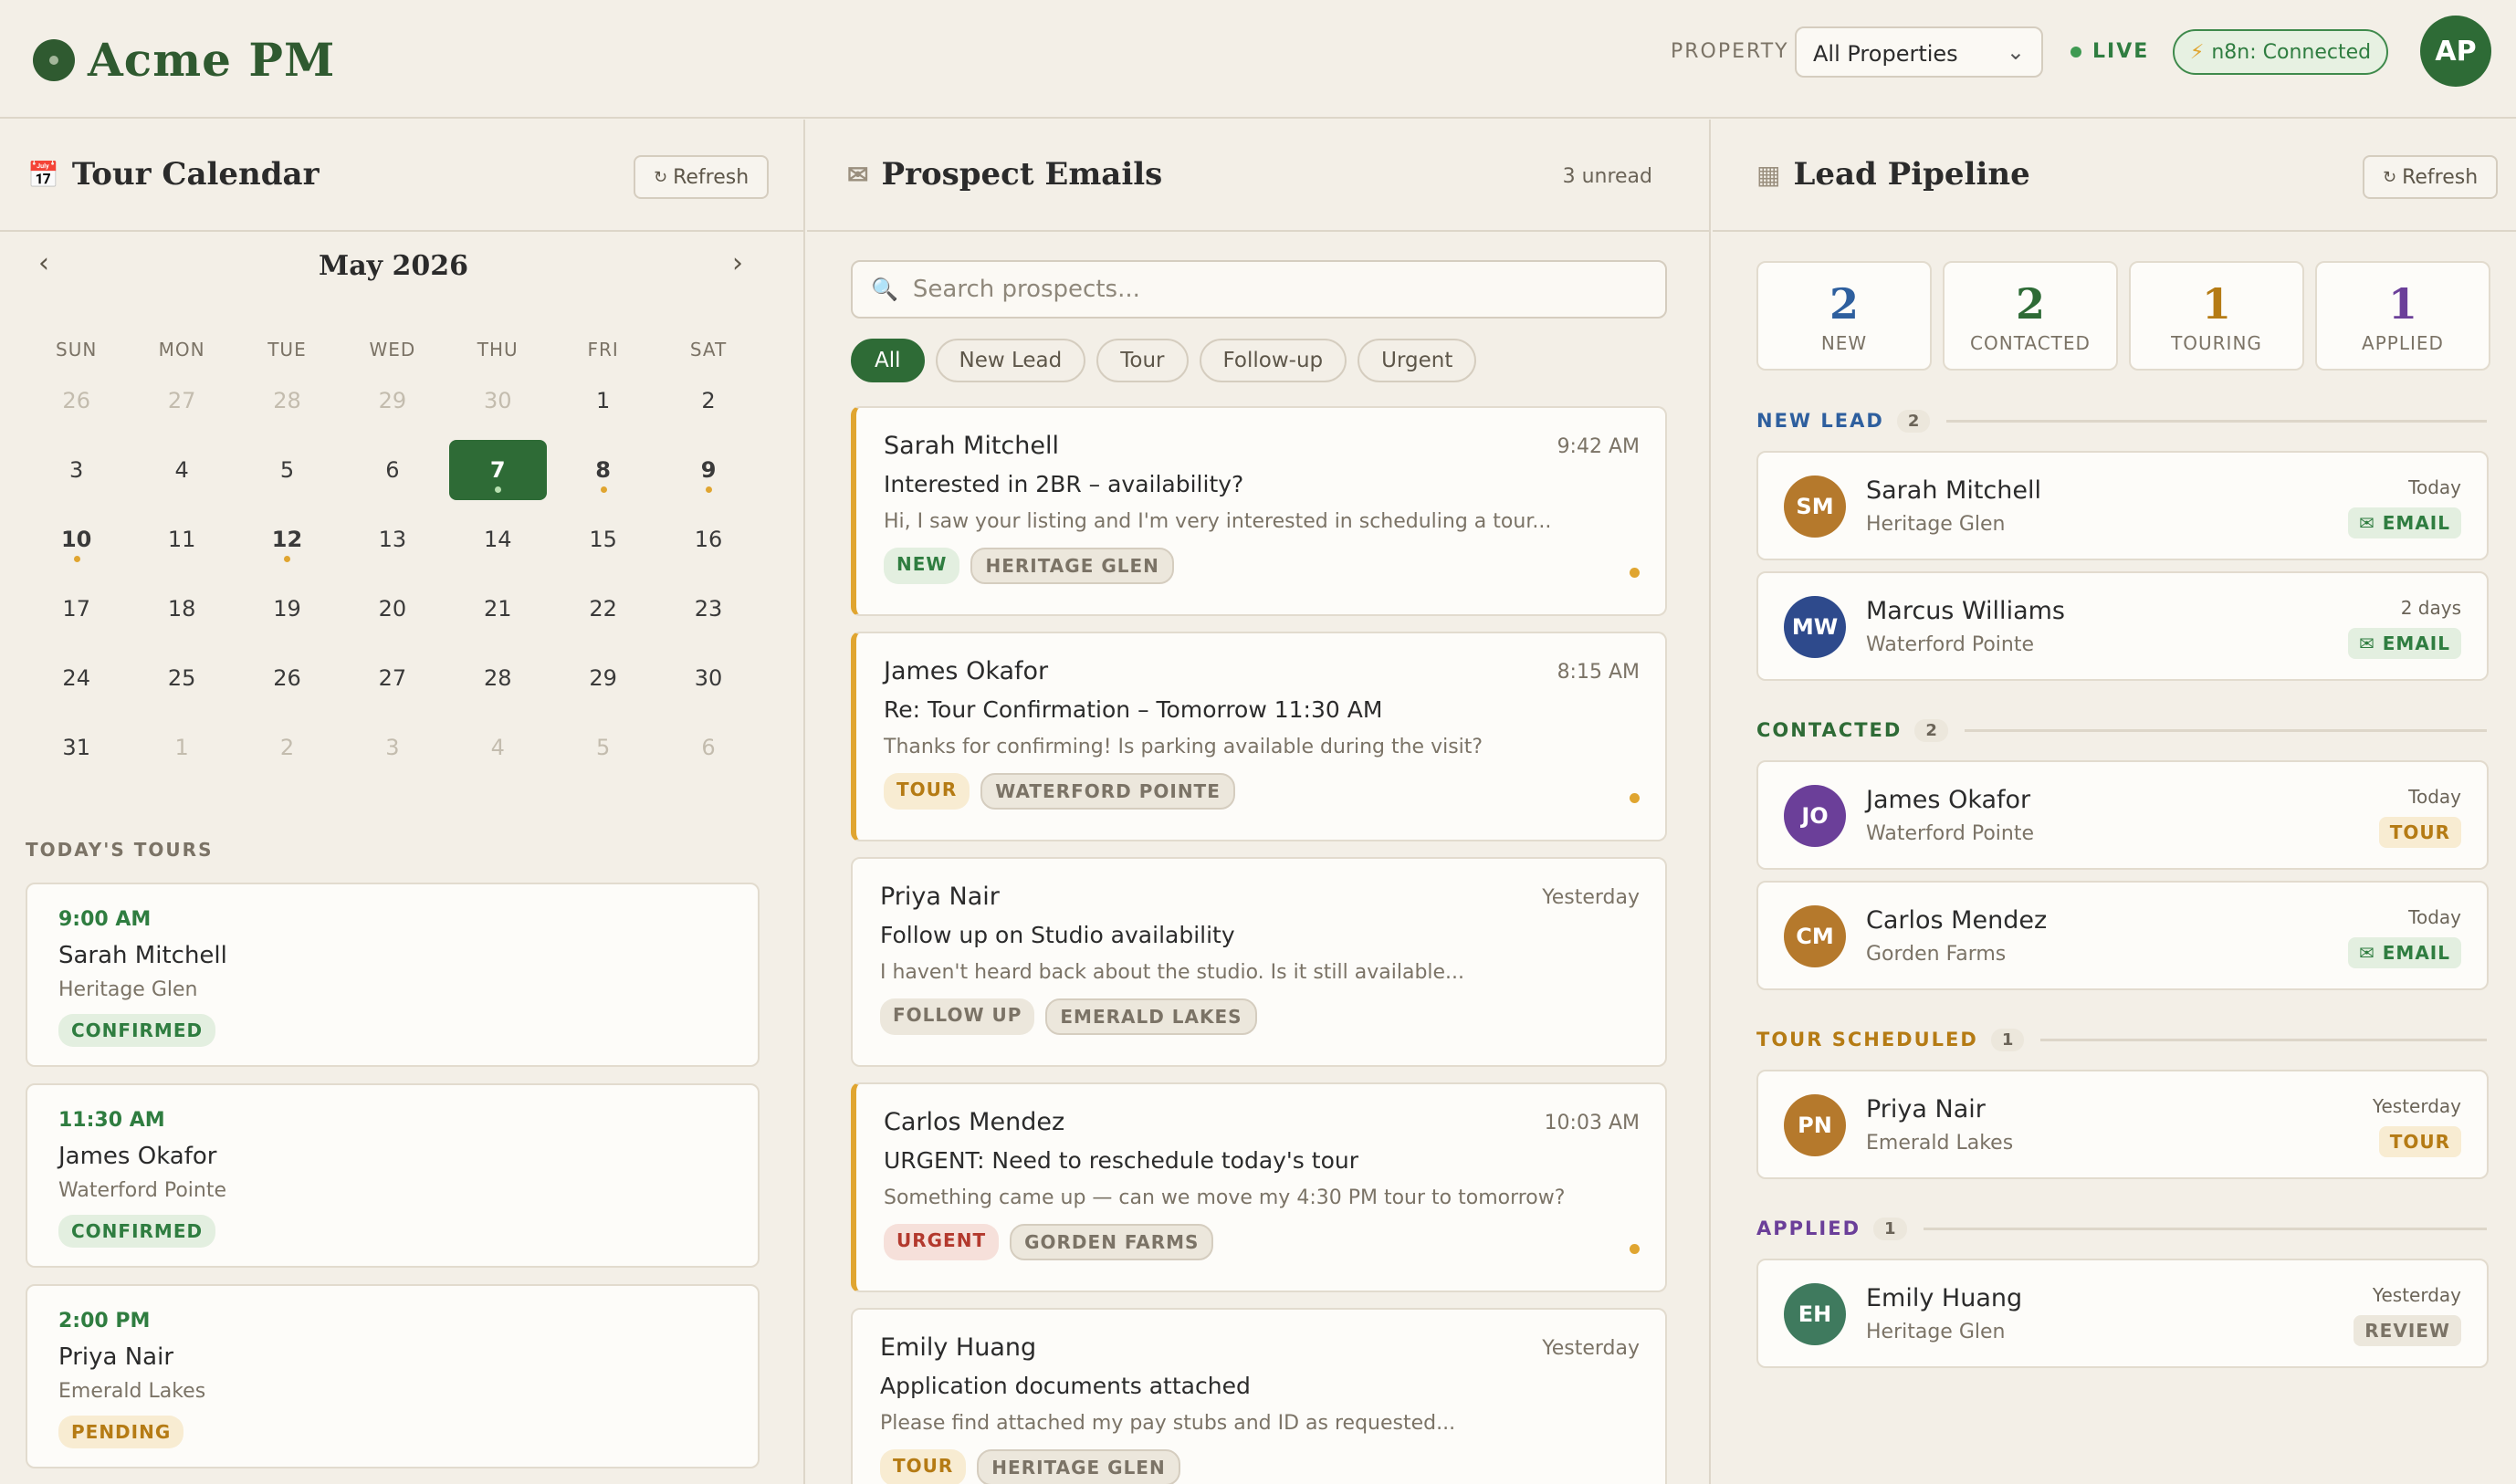  Describe the element at coordinates (76, 678) in the screenshot. I see `calendar-day: 24` at that location.